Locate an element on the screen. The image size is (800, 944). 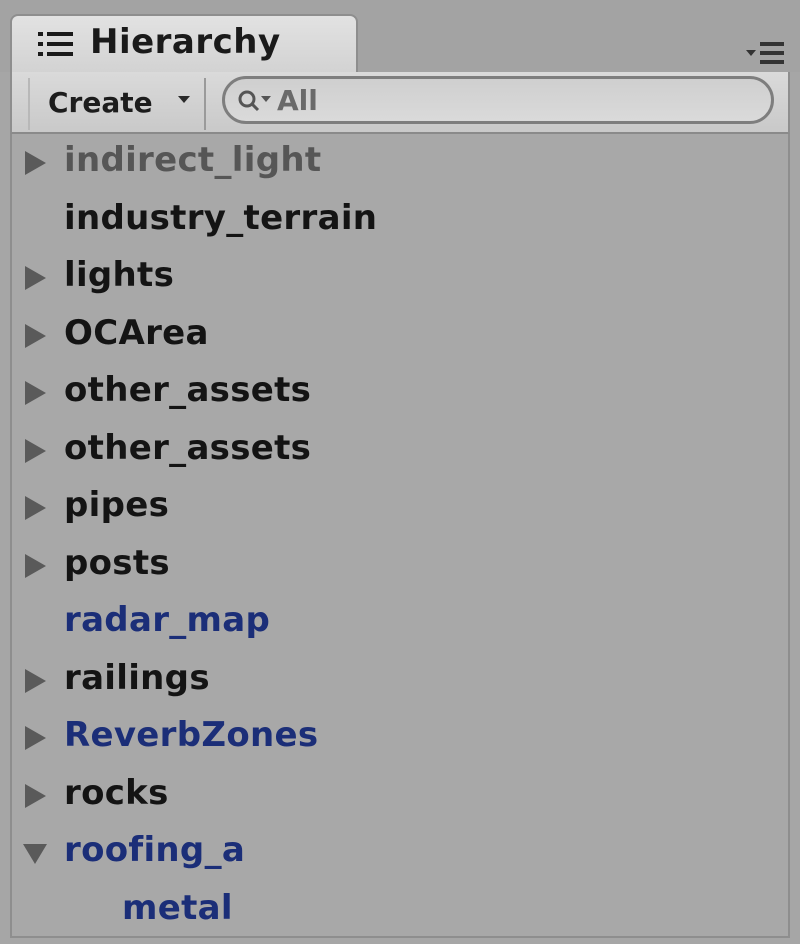
tab-strip: Hierarchy is located at coordinates (400, 37).